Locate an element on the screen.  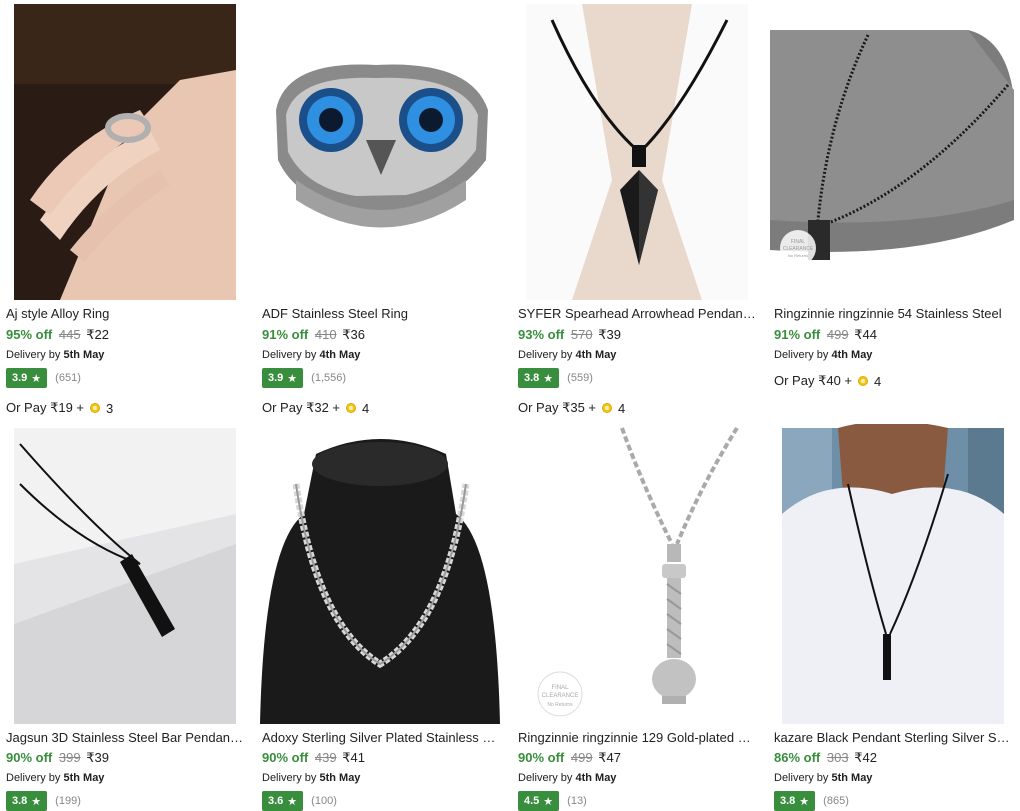
rating-count: (13) is located at coordinates (577, 801).